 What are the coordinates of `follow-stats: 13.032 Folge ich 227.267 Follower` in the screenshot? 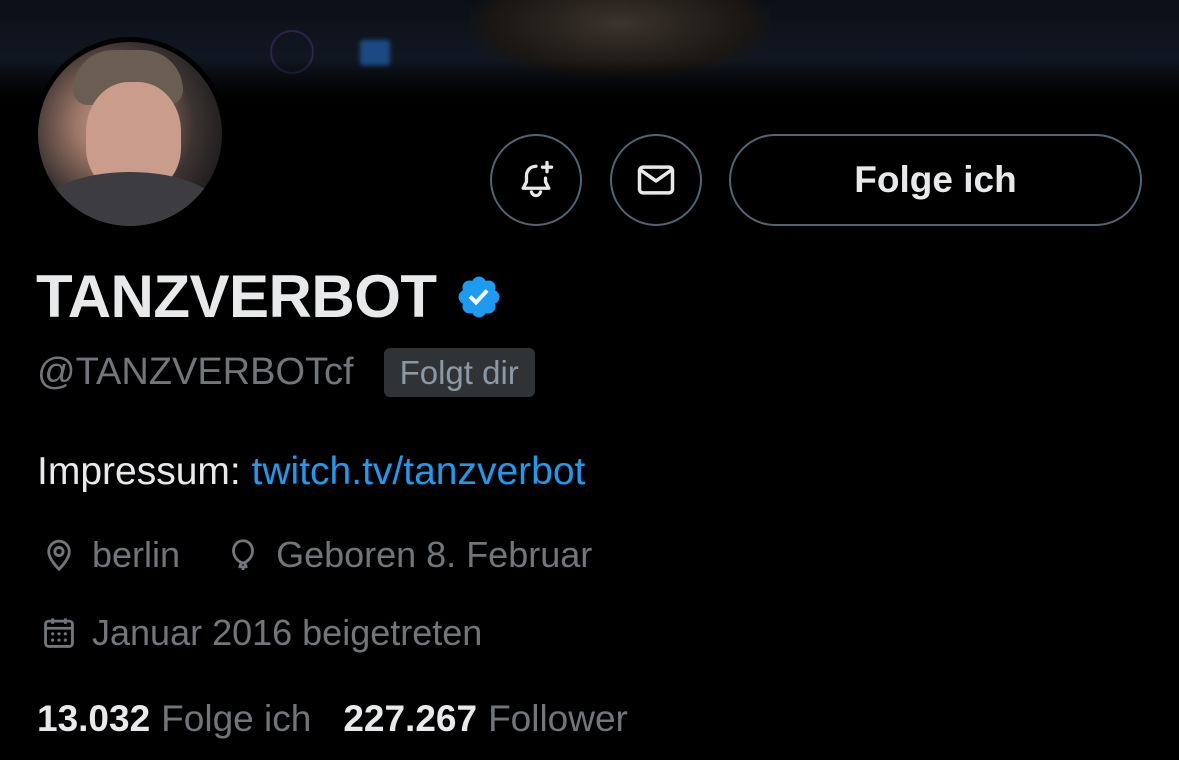 It's located at (332, 719).